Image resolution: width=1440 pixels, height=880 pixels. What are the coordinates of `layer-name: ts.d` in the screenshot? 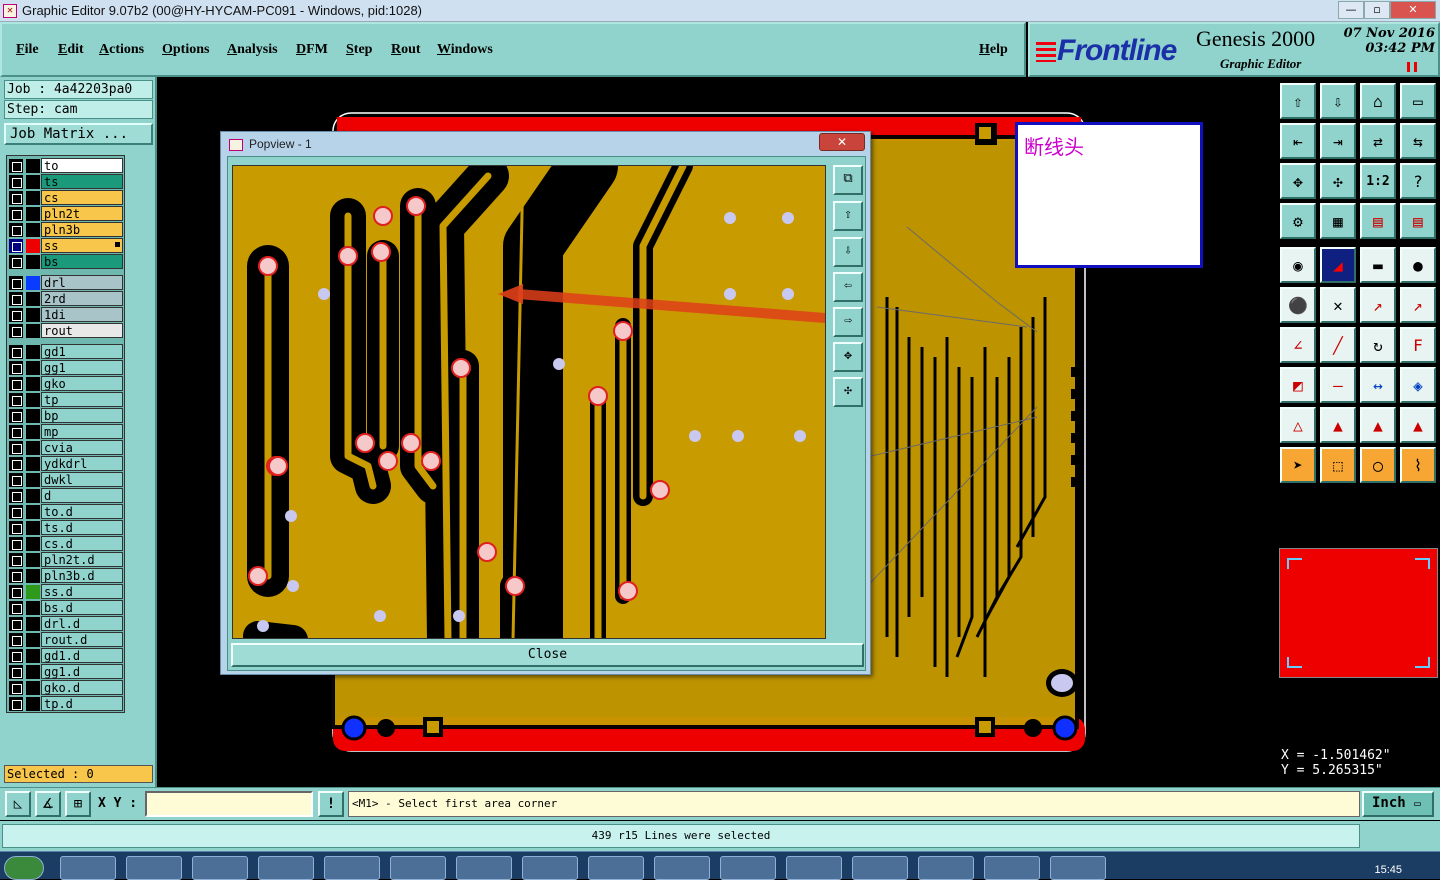 It's located at (82, 527).